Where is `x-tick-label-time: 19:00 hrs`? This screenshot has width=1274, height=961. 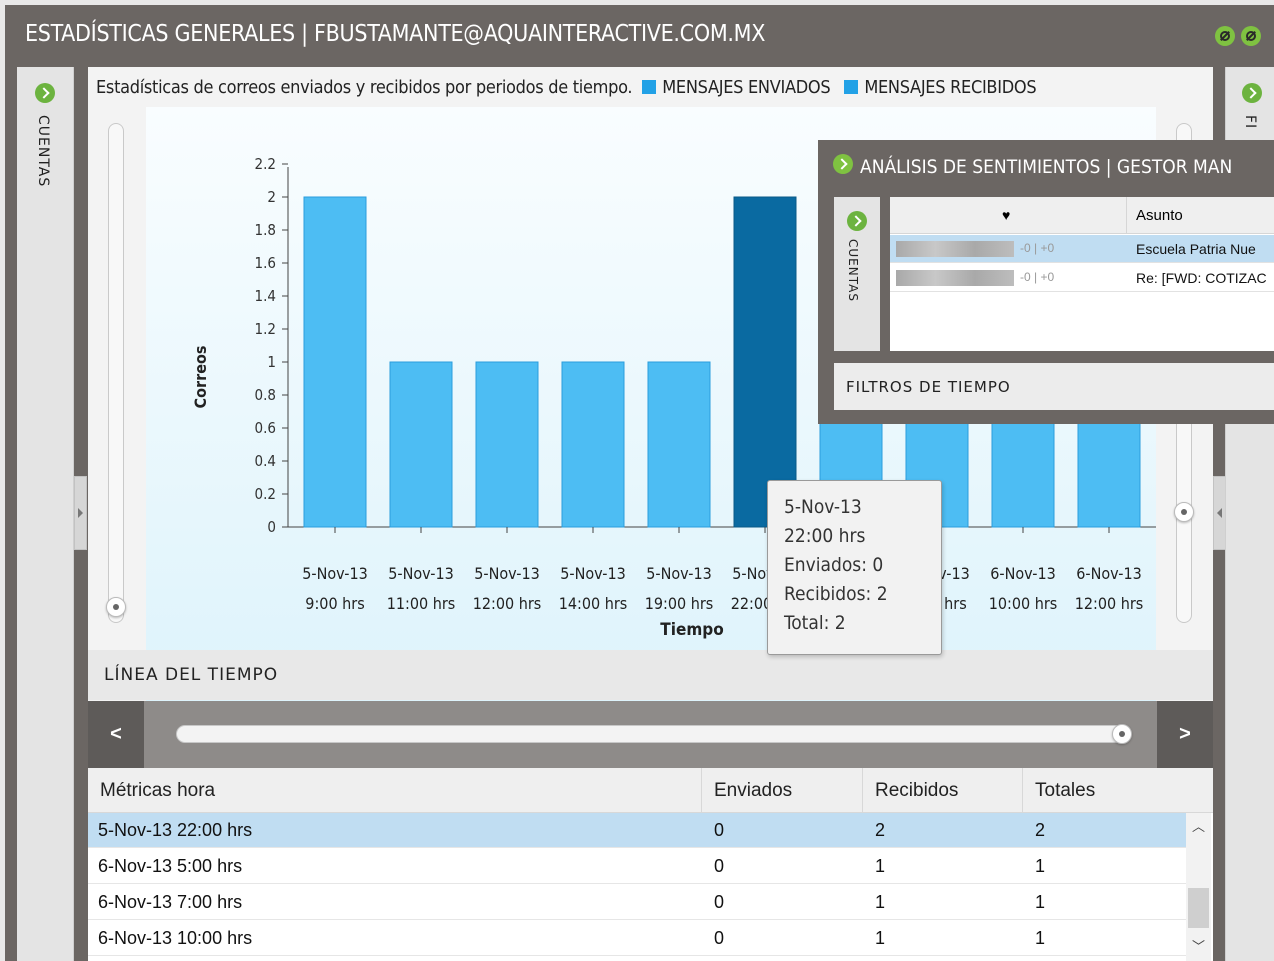 x-tick-label-time: 19:00 hrs is located at coordinates (679, 603).